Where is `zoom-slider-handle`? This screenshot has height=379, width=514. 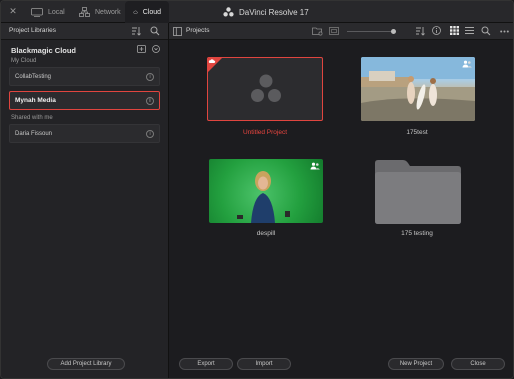
zoom-slider-handle is located at coordinates (393, 31).